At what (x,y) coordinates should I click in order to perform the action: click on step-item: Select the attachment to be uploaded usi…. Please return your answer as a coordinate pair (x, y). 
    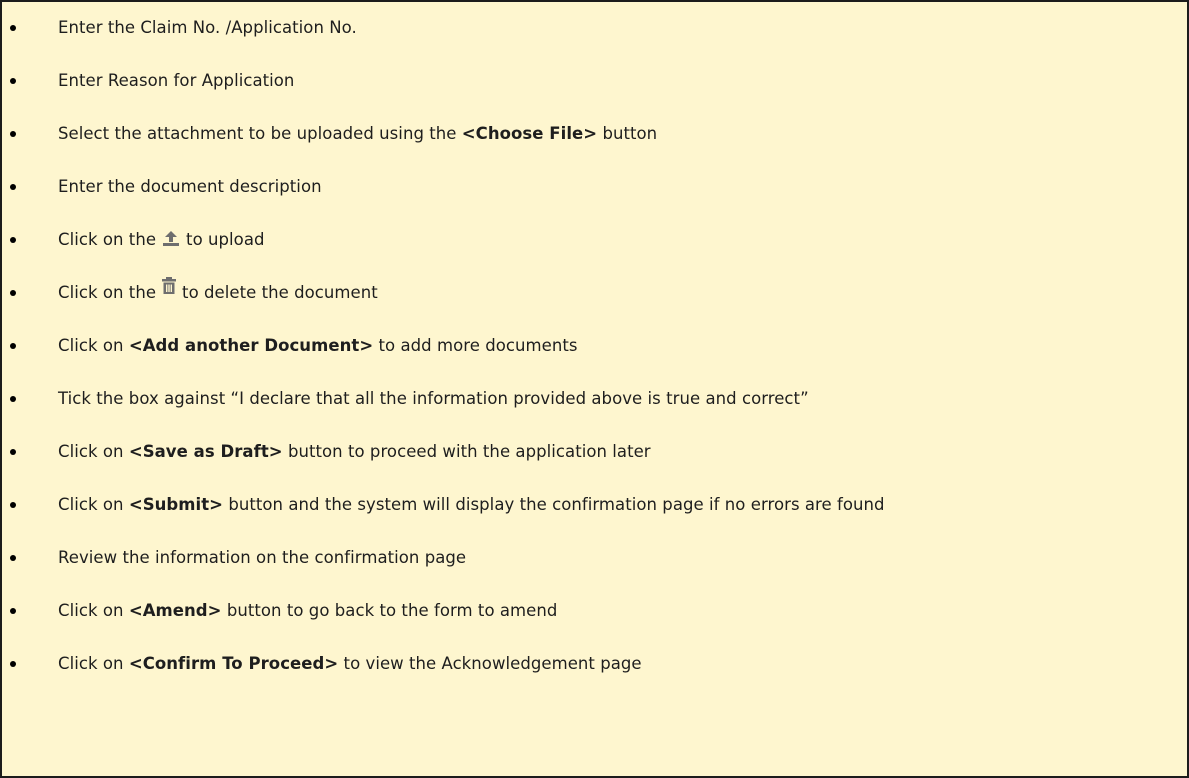
    Looking at the image, I should click on (594, 143).